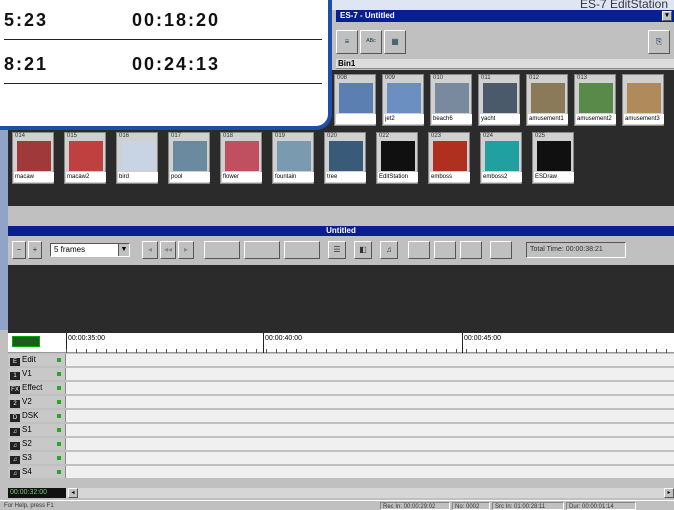  I want to click on rewind-icon: ◂◂, so click(168, 249).